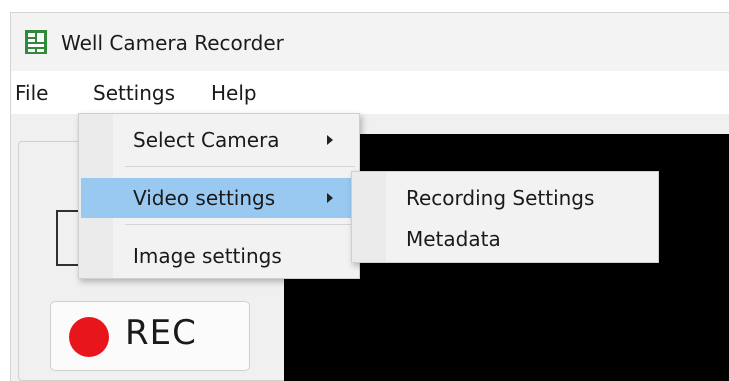 The image size is (729, 381). I want to click on window-title: Well Camera Recorder, so click(172, 43).